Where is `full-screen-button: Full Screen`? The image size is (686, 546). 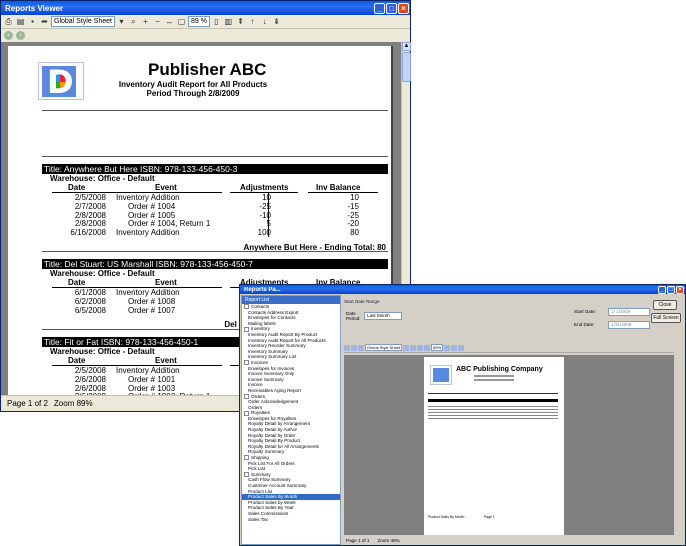
full-screen-button: Full Screen is located at coordinates (666, 318).